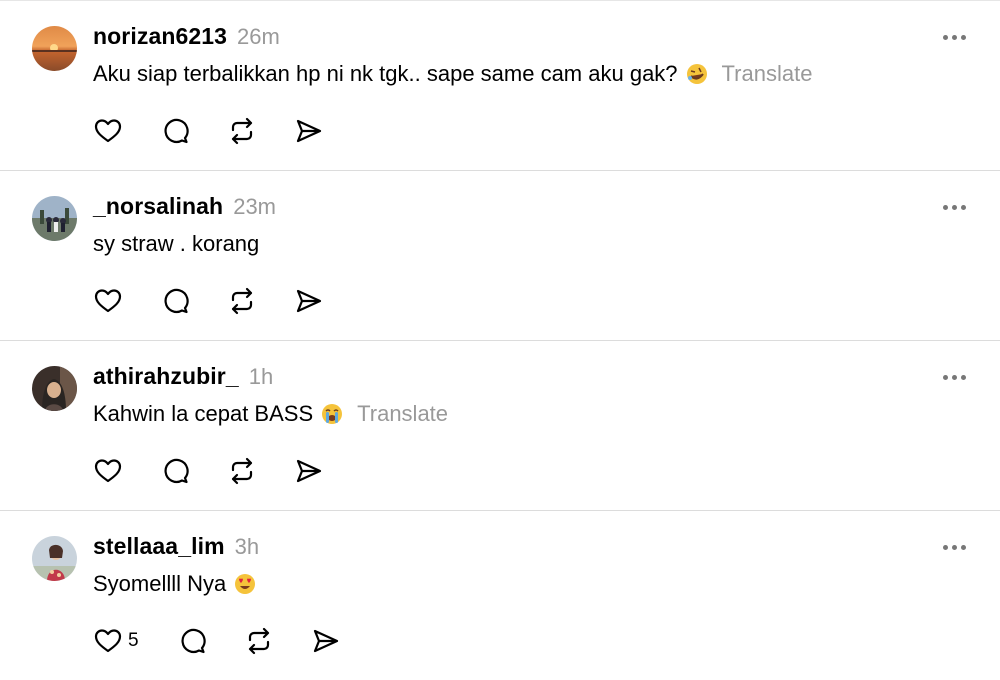 Image resolution: width=1000 pixels, height=680 pixels. Describe the element at coordinates (159, 546) in the screenshot. I see `username: stellaaa_lim` at that location.